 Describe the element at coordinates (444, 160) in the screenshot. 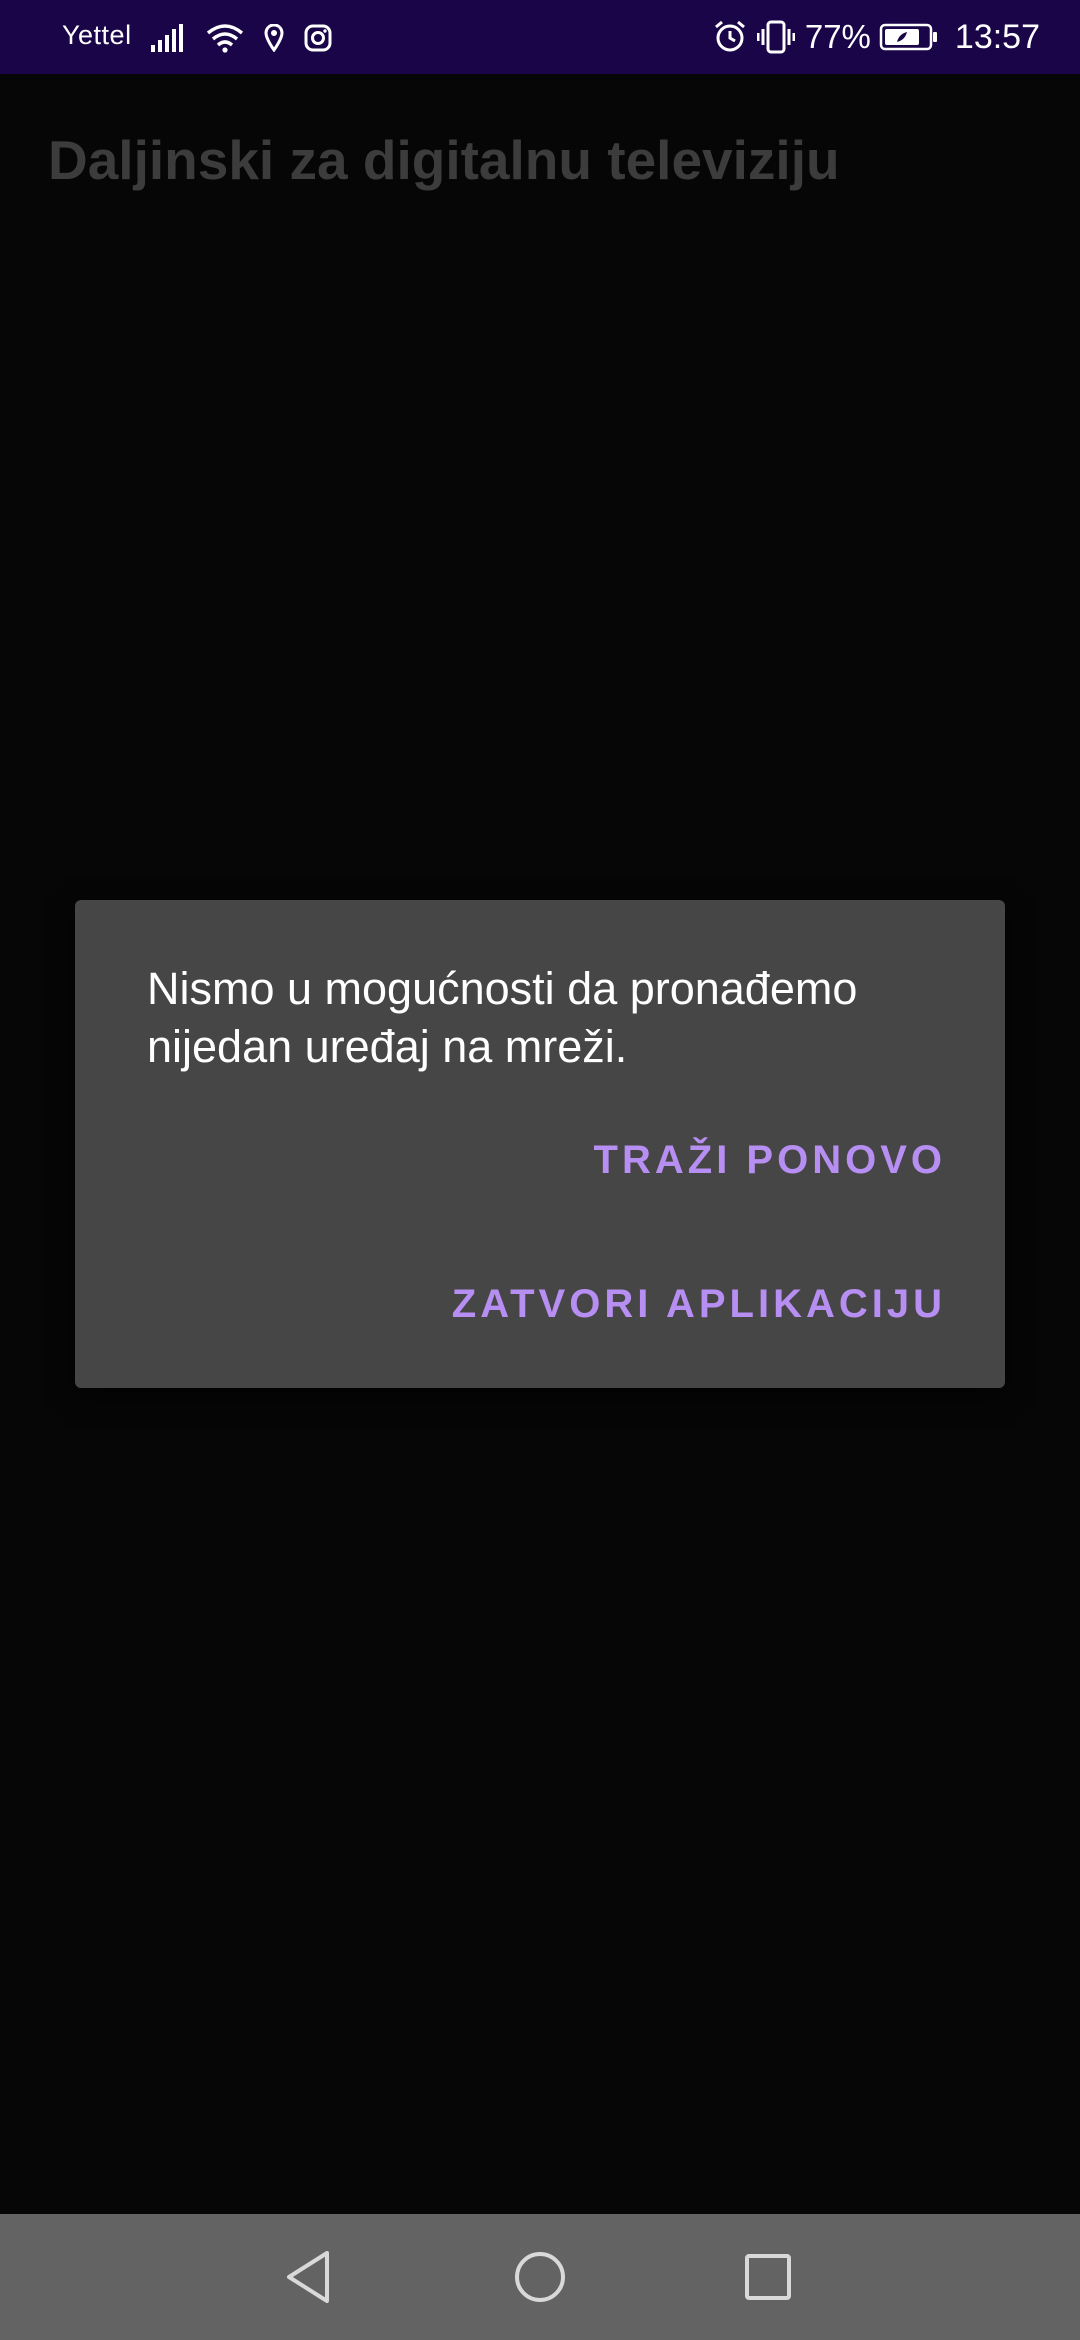

I see `app-title: Daljinski za digitalnu televiziju` at that location.